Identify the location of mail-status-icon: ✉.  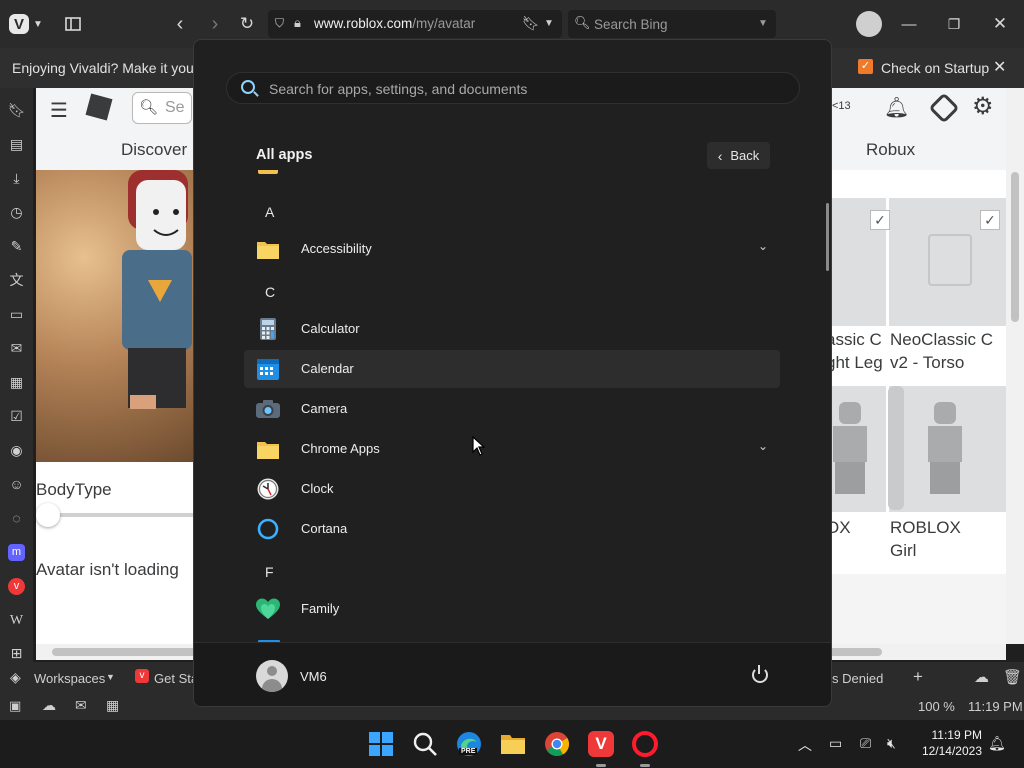
(81, 705).